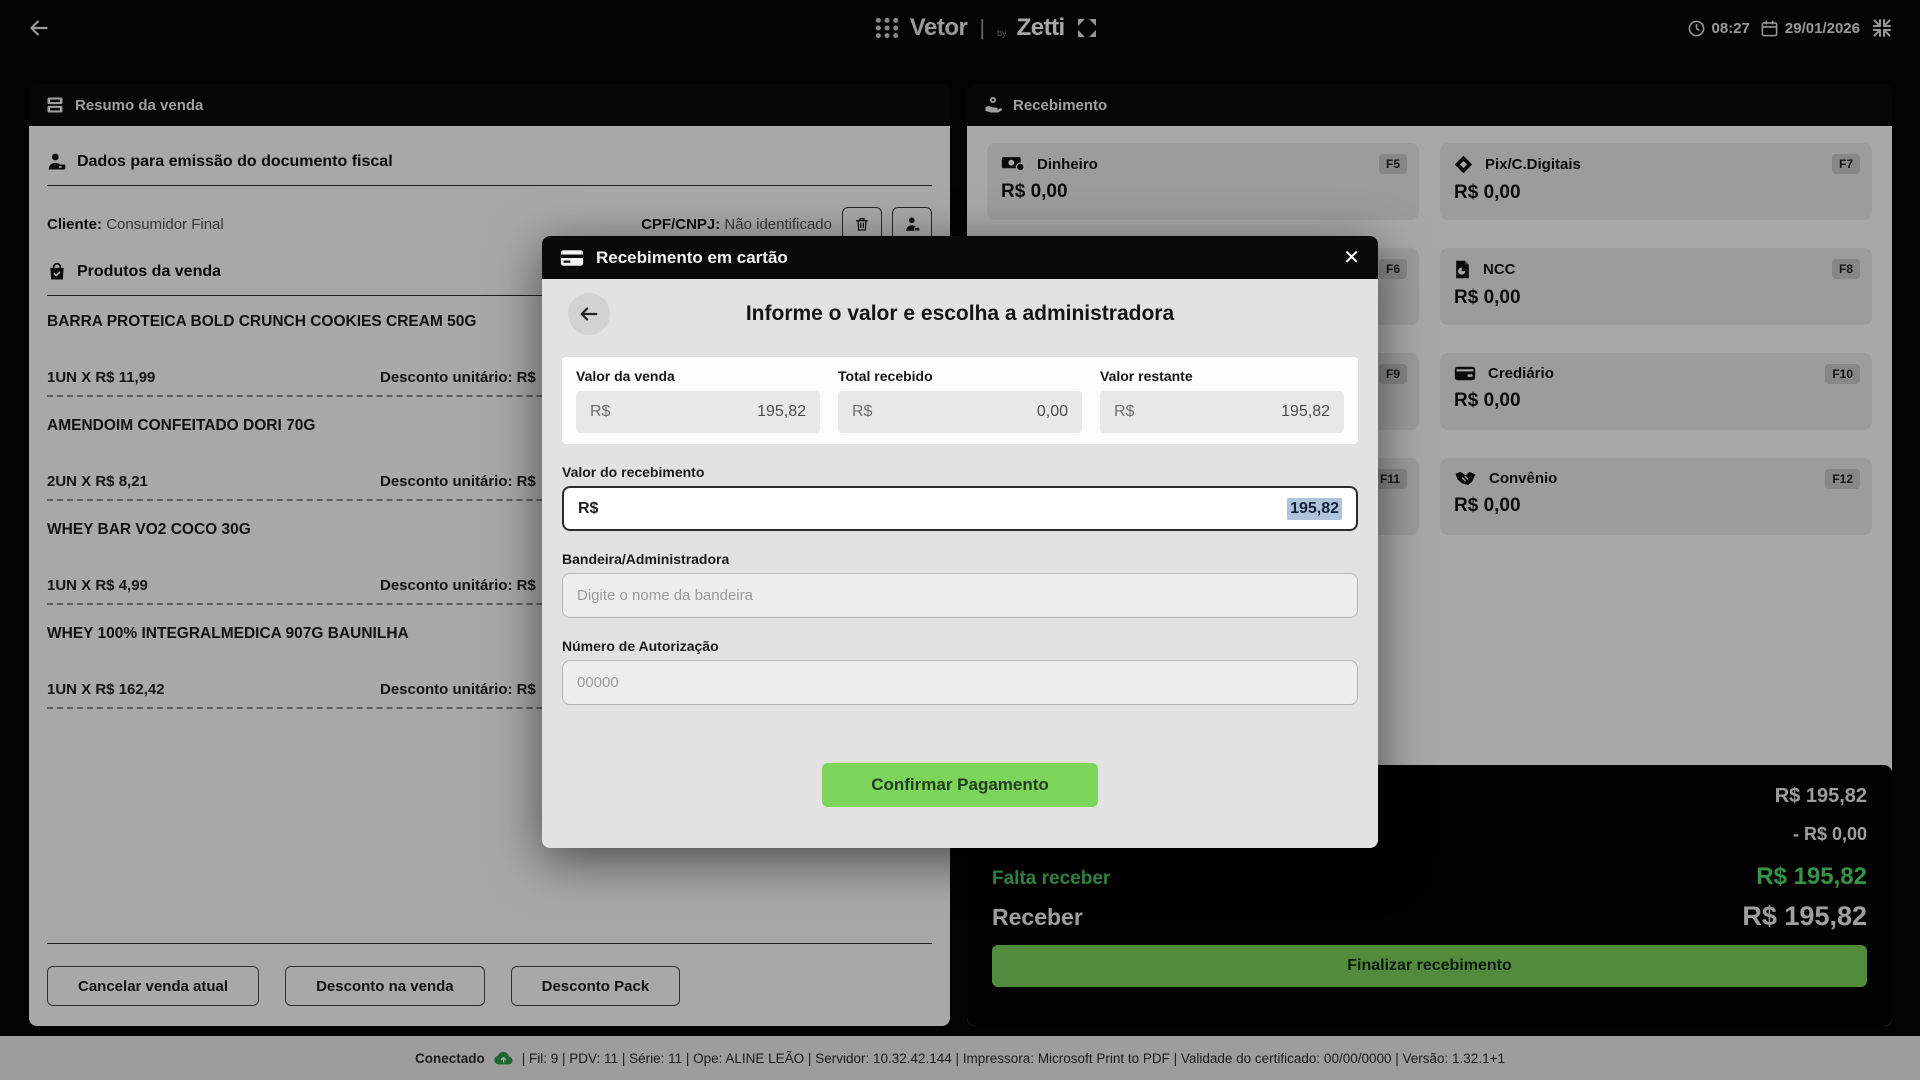  I want to click on autorizacao-input, so click(960, 682).